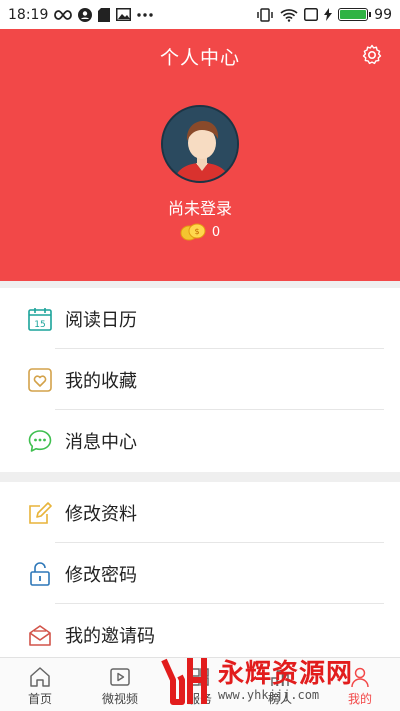 The width and height of the screenshot is (400, 711). I want to click on menu-item-label: 我的收藏, so click(101, 381).